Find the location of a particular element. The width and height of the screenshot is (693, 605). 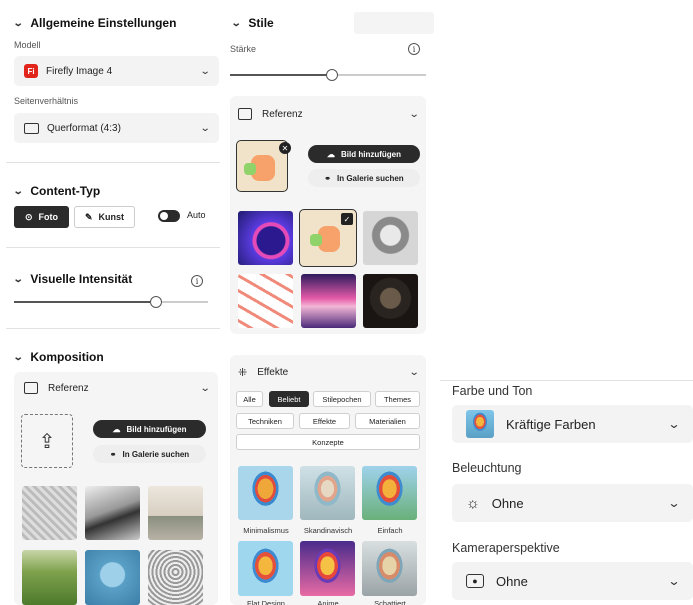

style-thumb-red-pattern is located at coordinates (265, 301).